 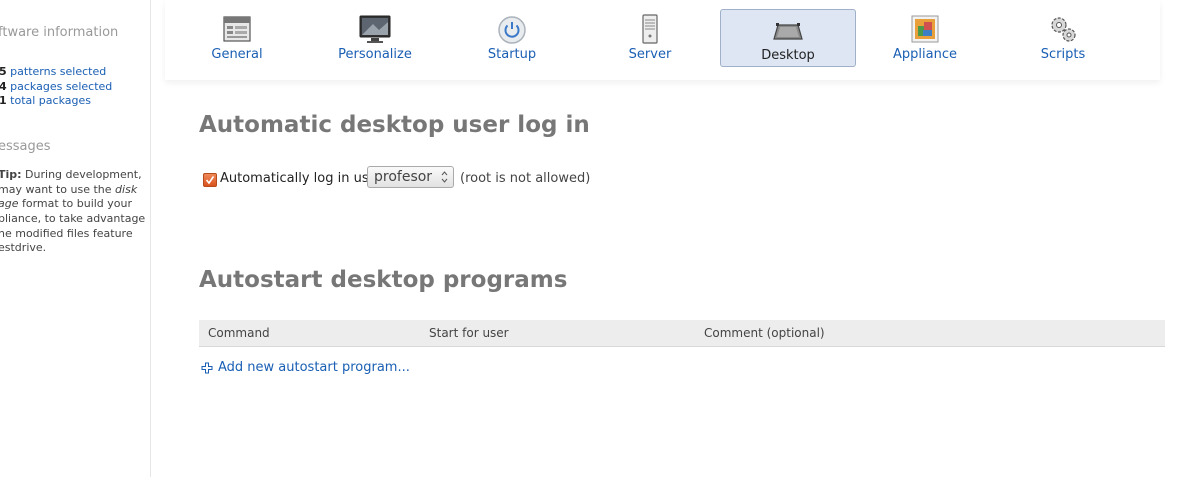 What do you see at coordinates (58, 71) in the screenshot?
I see `patterns-selected-link: patterns selected` at bounding box center [58, 71].